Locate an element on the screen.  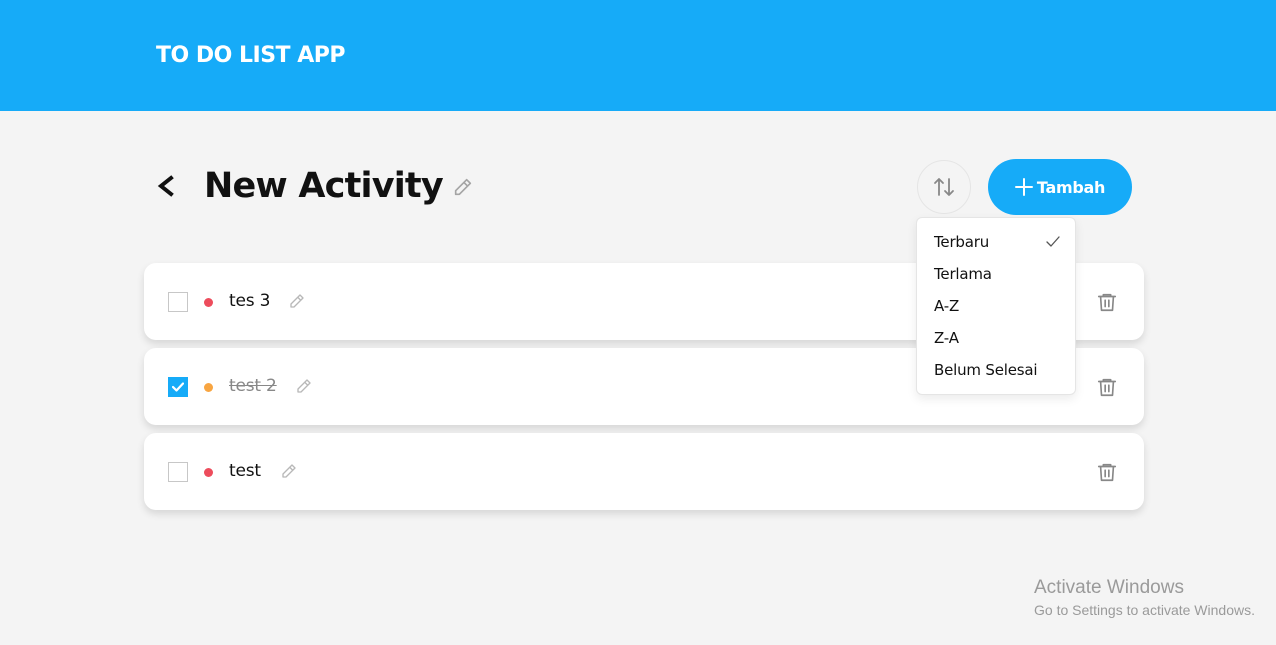
plus-icon is located at coordinates (1023, 187).